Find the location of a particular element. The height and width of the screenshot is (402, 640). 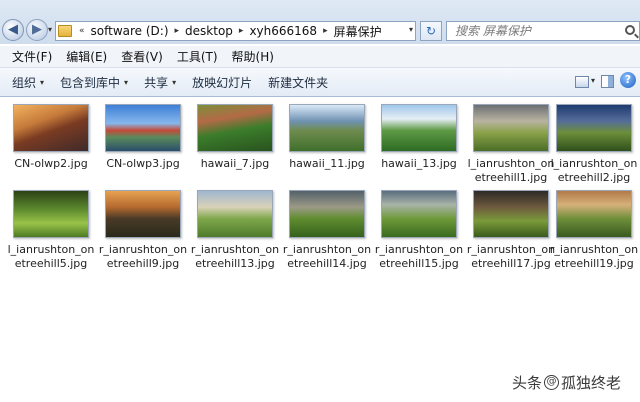

file-item: r_ianrushton_onetreehill14.jpg is located at coordinates (327, 230).